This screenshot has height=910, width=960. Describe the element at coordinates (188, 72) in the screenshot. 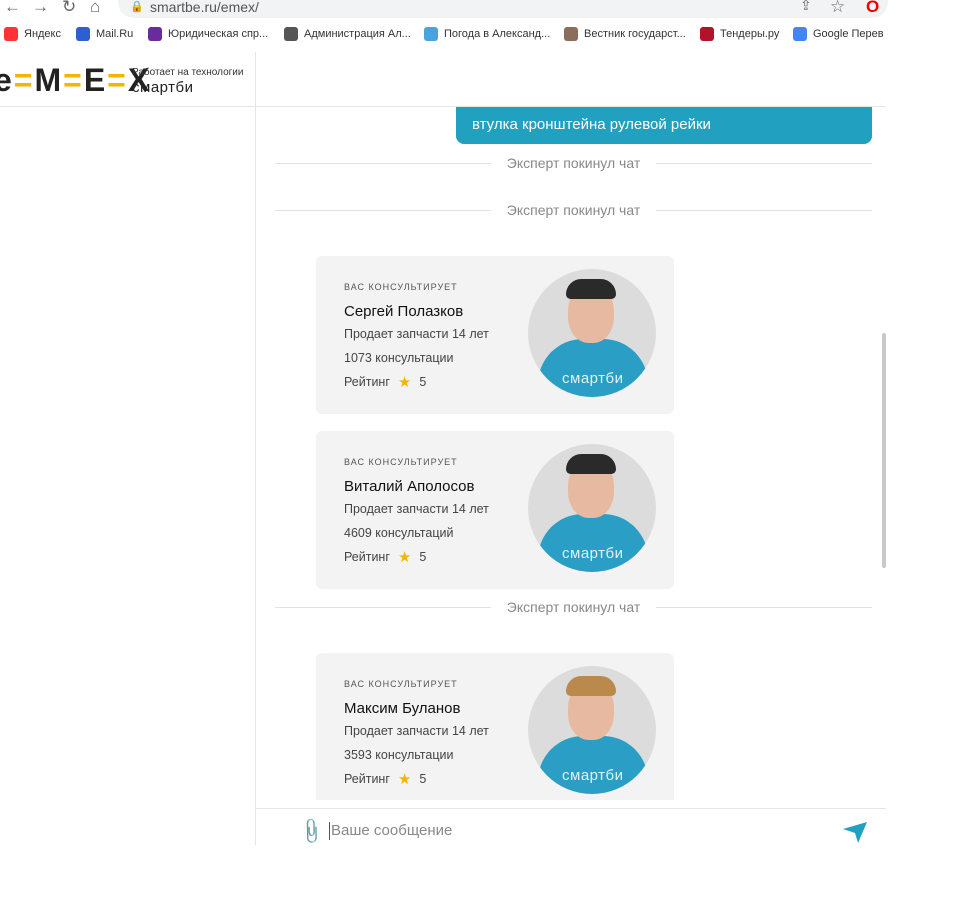

I see `tagline-overlay: Работает на технологии` at that location.